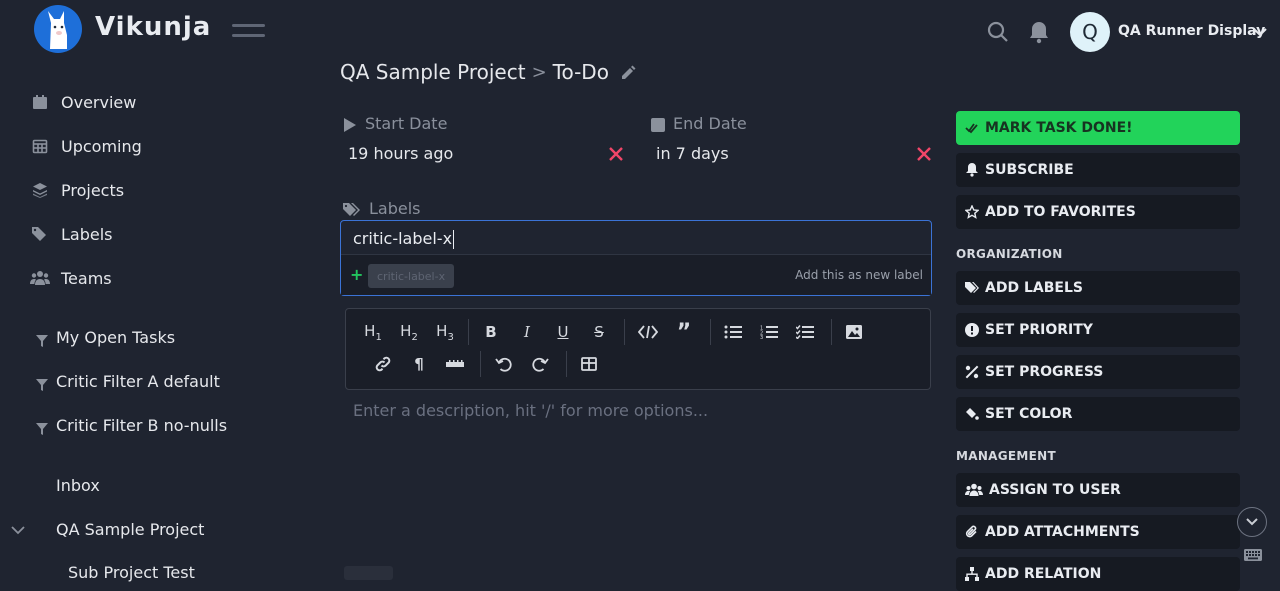 Image resolution: width=1280 pixels, height=591 pixels. I want to click on paragraph-icon: ¶, so click(419, 364).